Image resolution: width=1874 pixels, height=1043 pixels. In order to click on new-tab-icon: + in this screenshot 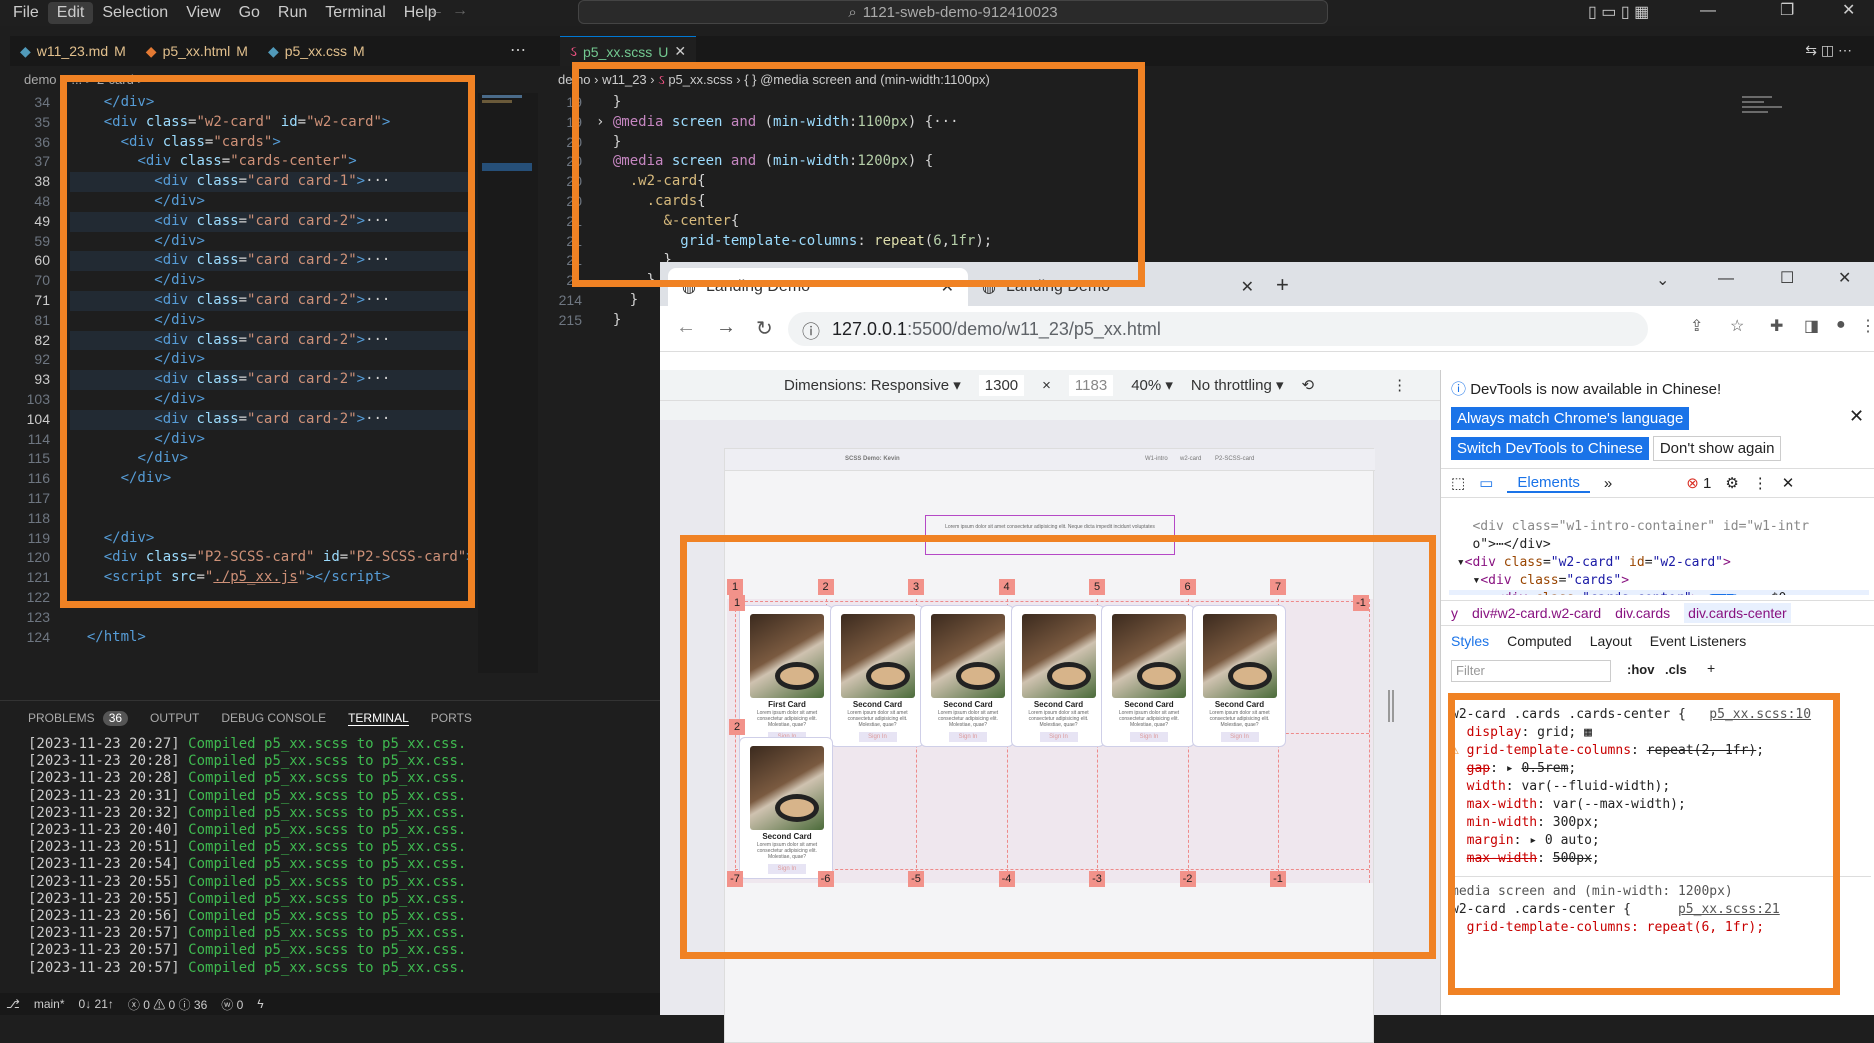, I will do `click(1282, 285)`.